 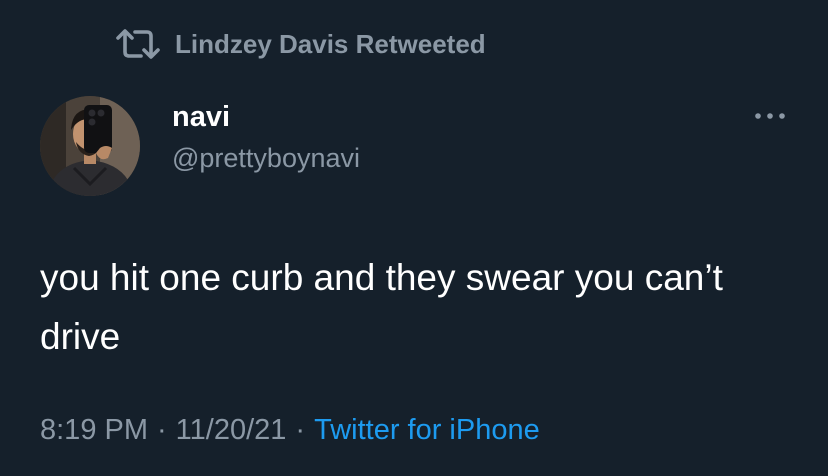 I want to click on tweet-time: 8:19 PM, so click(x=94, y=430).